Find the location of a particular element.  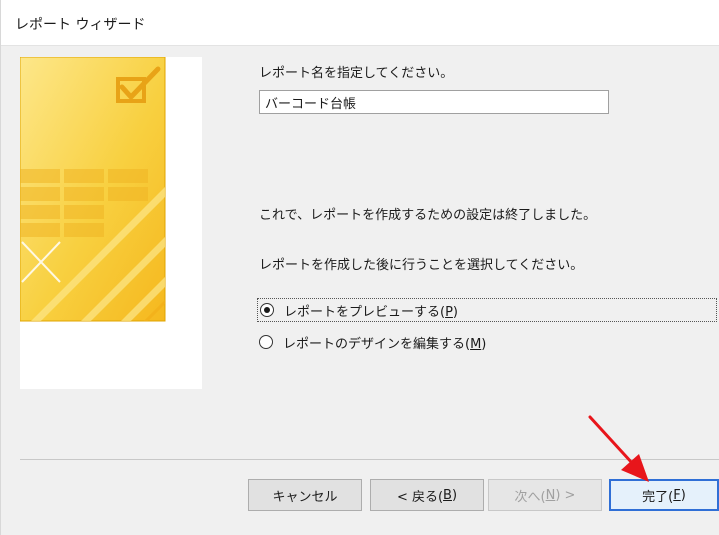

option-edit-design: レポートのデザインを編集する(M) is located at coordinates (372, 342).